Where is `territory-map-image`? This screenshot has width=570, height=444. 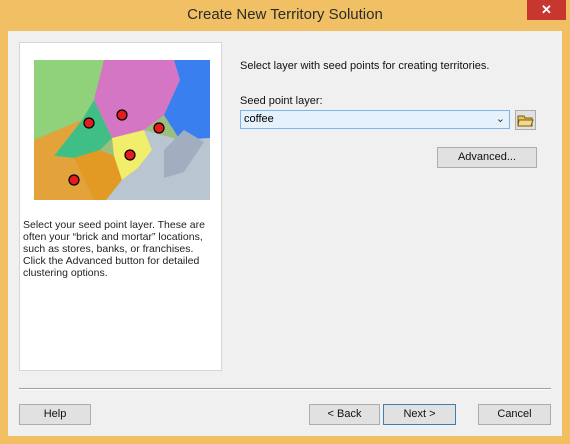
territory-map-image is located at coordinates (122, 130).